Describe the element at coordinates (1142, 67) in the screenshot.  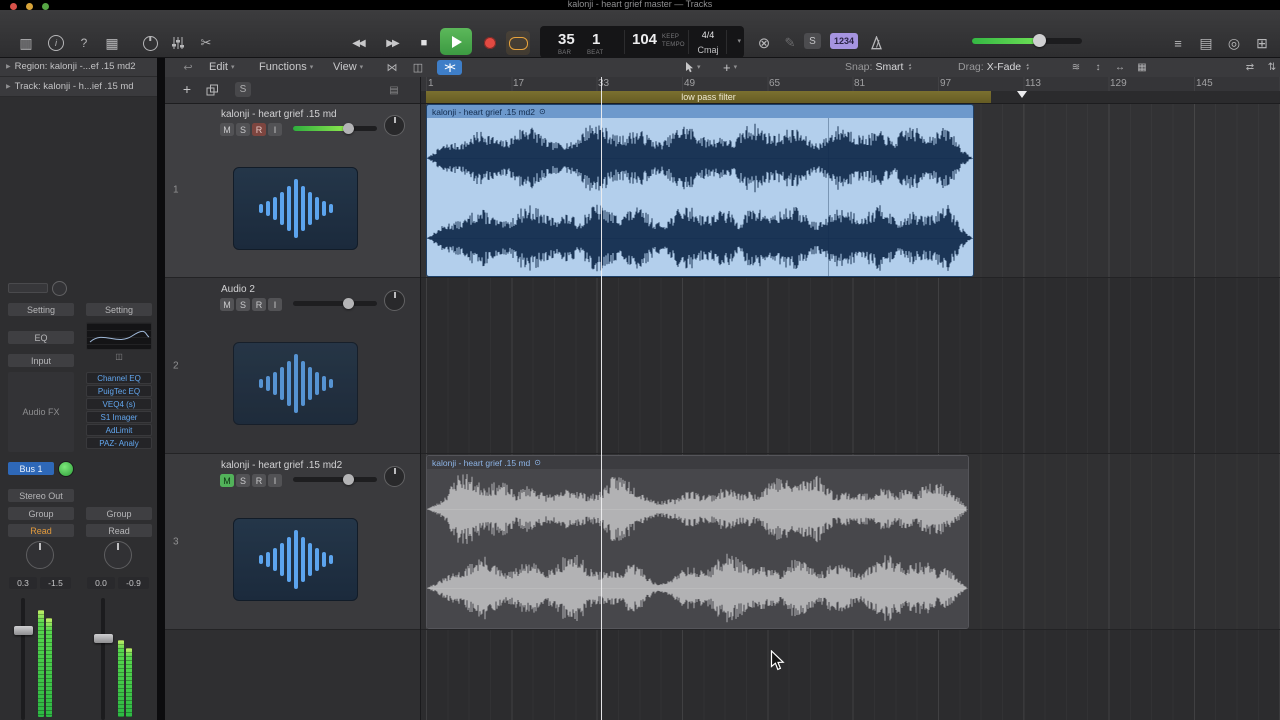
I see `zoom-presets-icon: ▦` at that location.